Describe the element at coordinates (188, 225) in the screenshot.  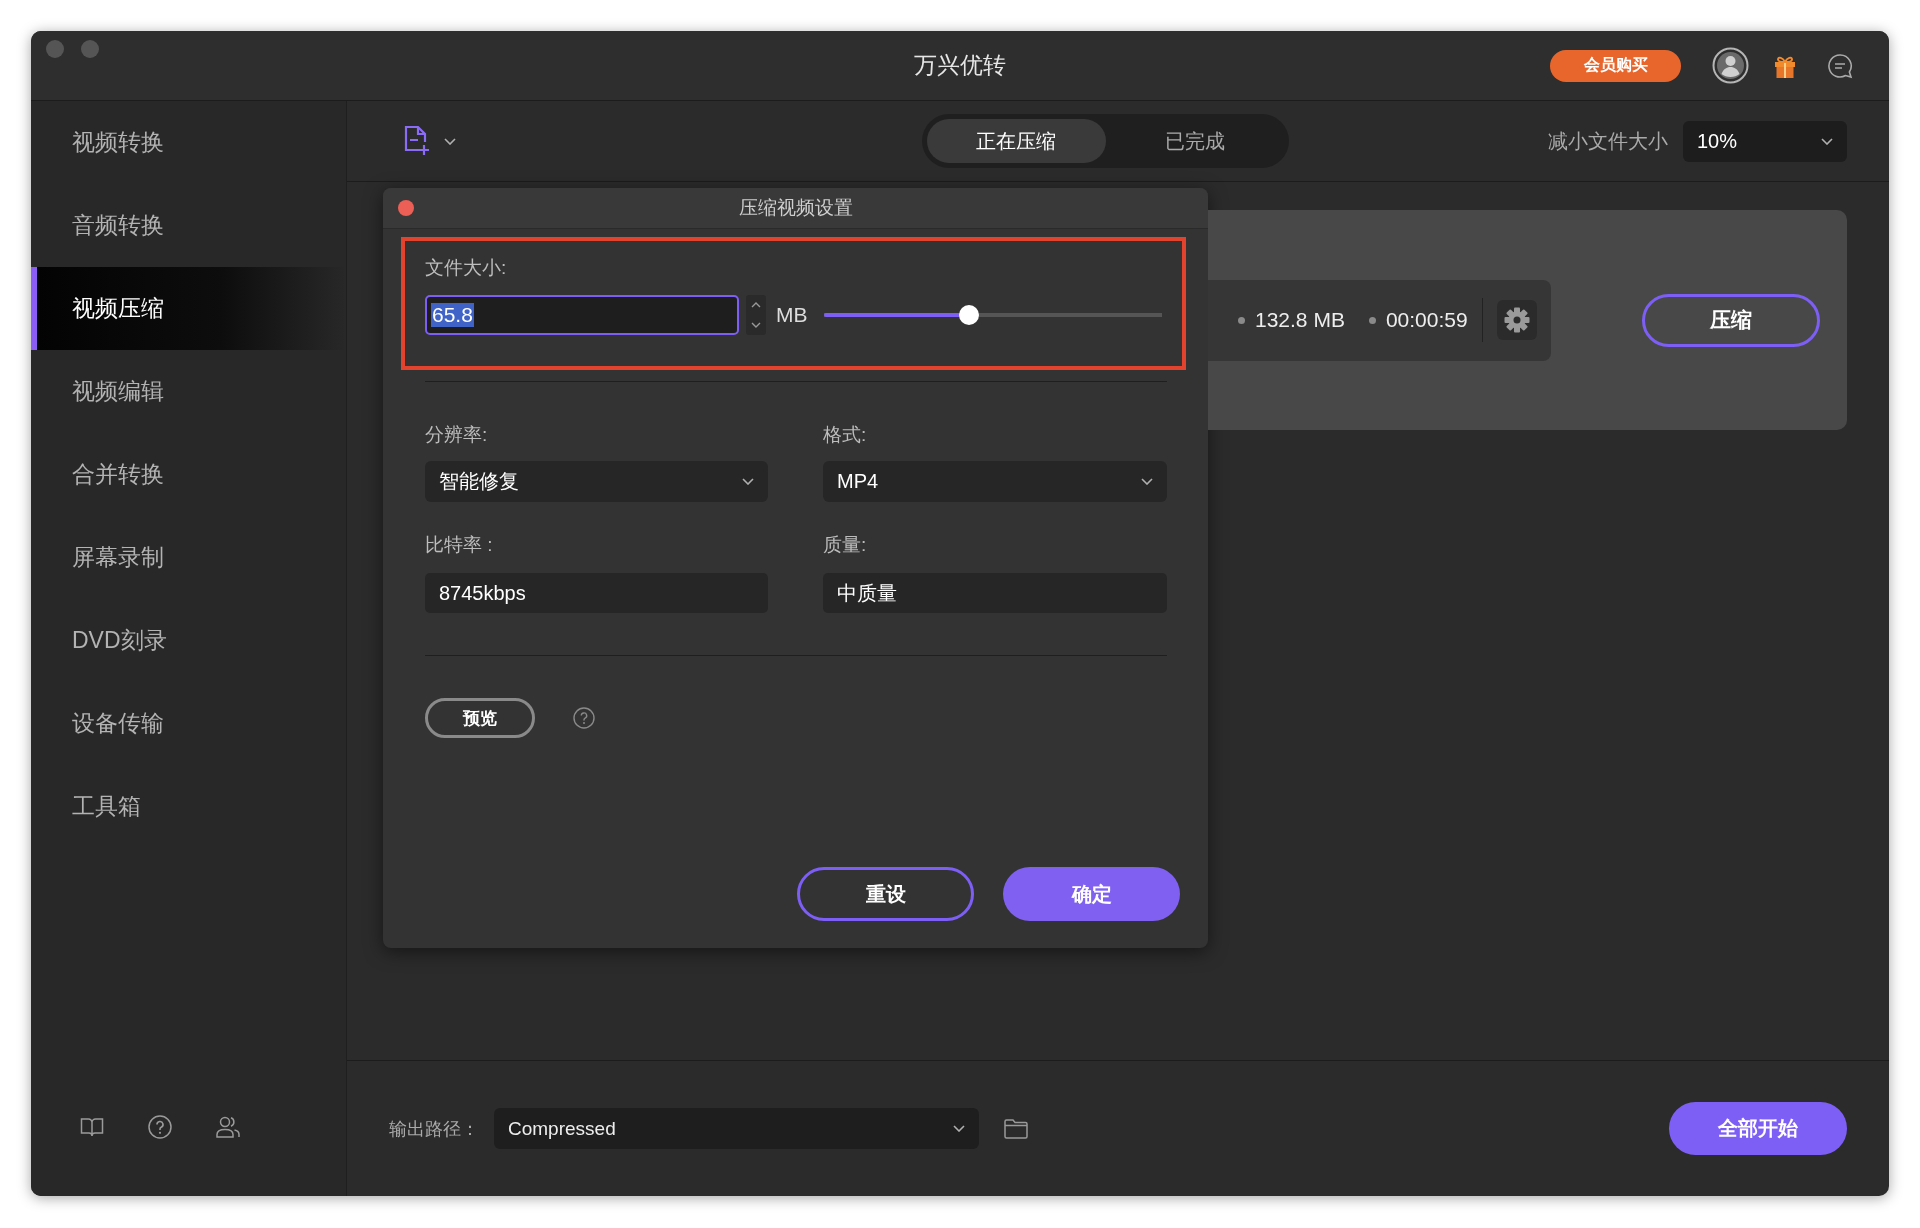
I see `sidebar-item: 音频转换` at that location.